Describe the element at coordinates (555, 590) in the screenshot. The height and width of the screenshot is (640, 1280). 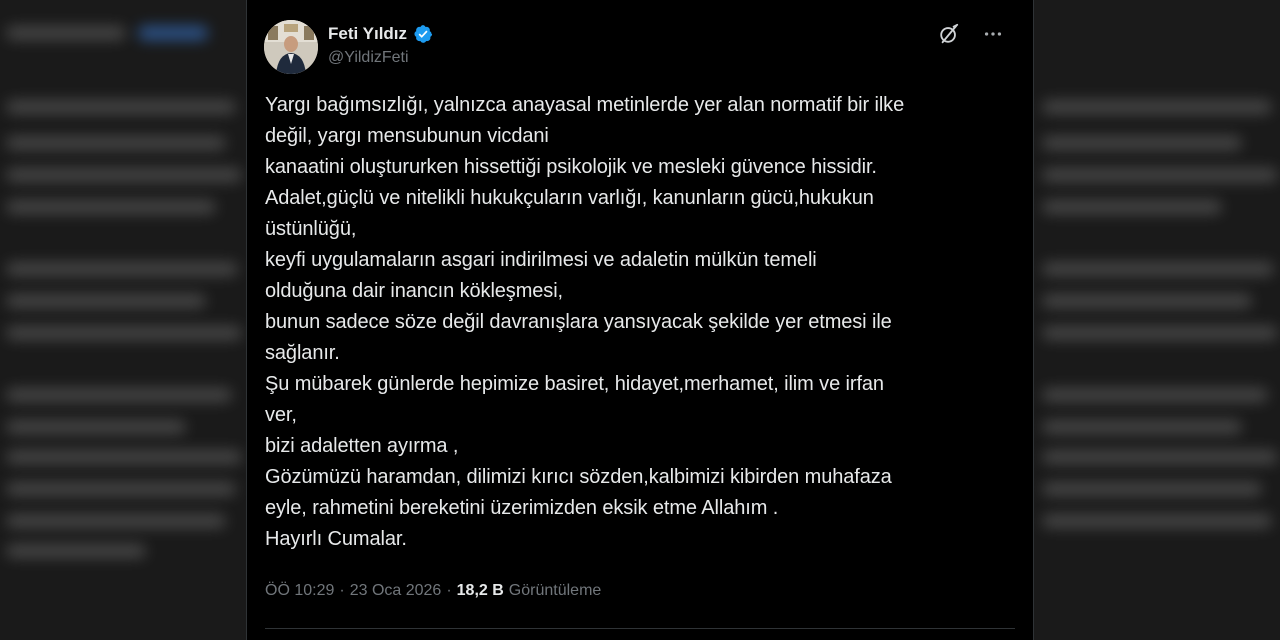
I see `views-label: Görüntüleme` at that location.